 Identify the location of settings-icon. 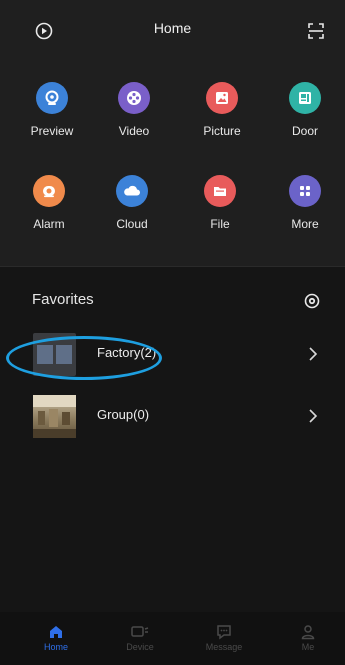
(312, 301).